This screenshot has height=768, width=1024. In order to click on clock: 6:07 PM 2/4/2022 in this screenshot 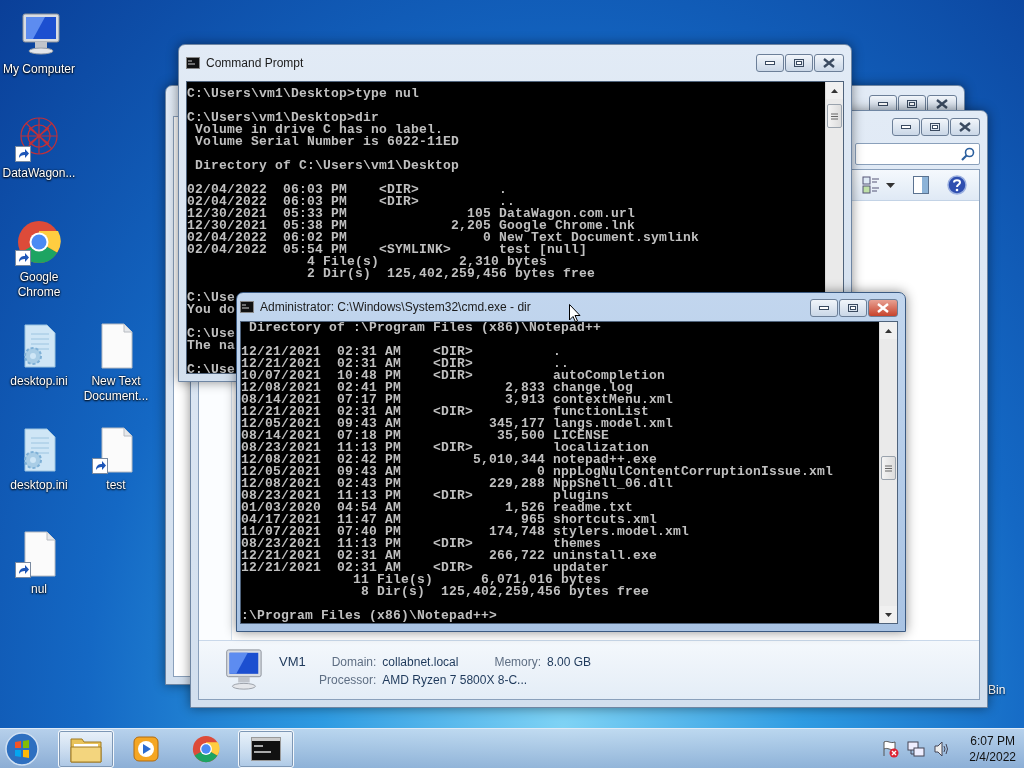, I will do `click(992, 748)`.